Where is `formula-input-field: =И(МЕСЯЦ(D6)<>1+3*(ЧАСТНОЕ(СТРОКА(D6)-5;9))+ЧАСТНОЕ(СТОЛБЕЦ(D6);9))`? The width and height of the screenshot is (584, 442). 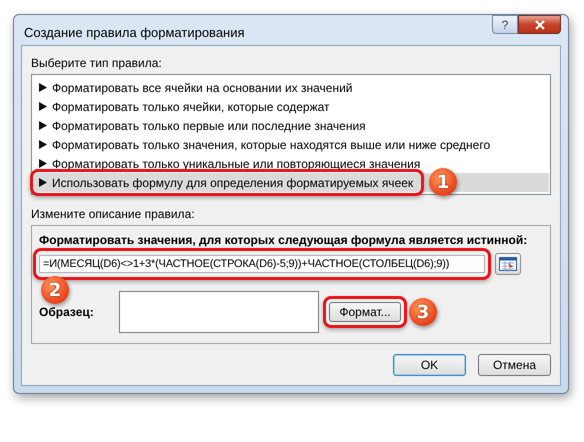
formula-input-field: =И(МЕСЯЦ(D6)<>1+3*(ЧАСТНОЕ(СТРОКА(D6)-5;9))+ЧАСТНОЕ(СТОЛБЕЦ(D6);9)) is located at coordinates (262, 264).